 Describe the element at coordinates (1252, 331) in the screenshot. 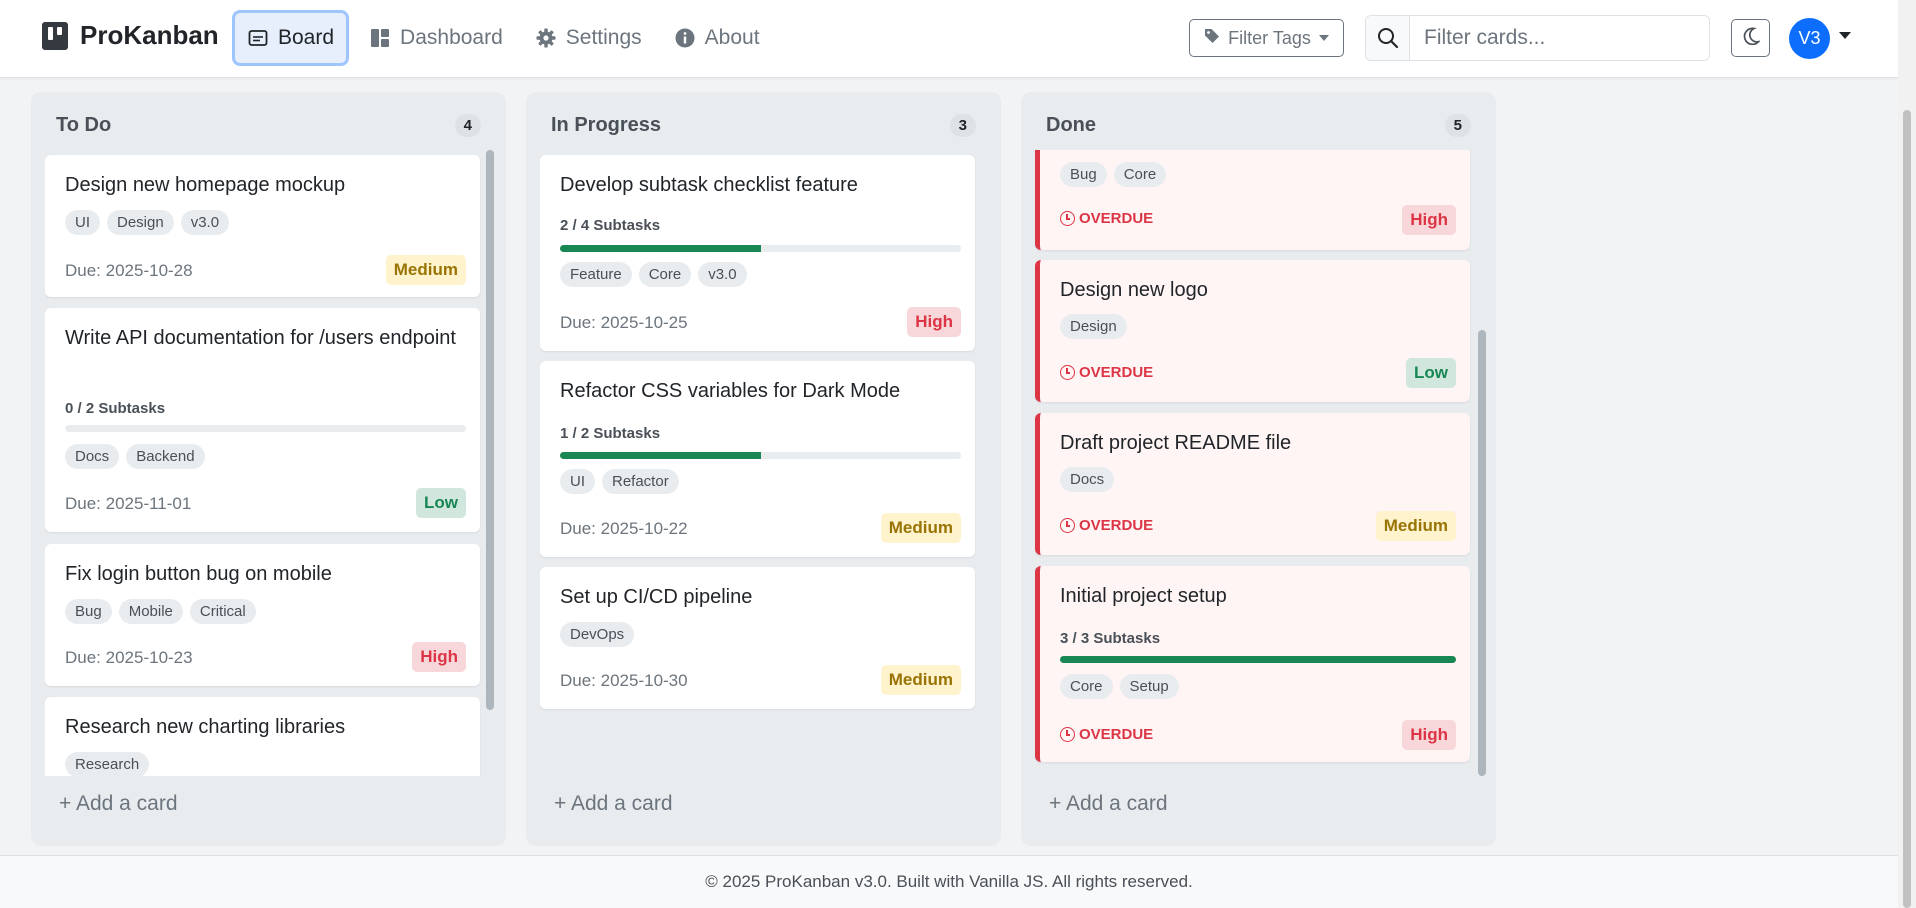

I see `card: Design new logo Design OVERDUE Low` at that location.